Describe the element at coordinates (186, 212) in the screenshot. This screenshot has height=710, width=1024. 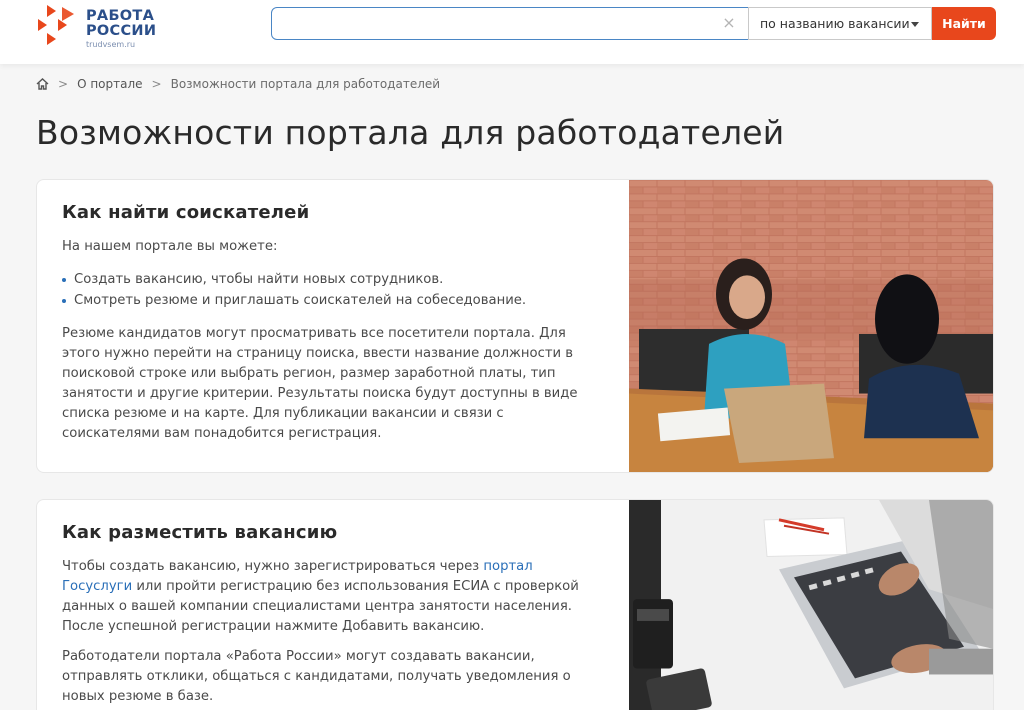
I see `card-title: Как найти соискателей` at that location.